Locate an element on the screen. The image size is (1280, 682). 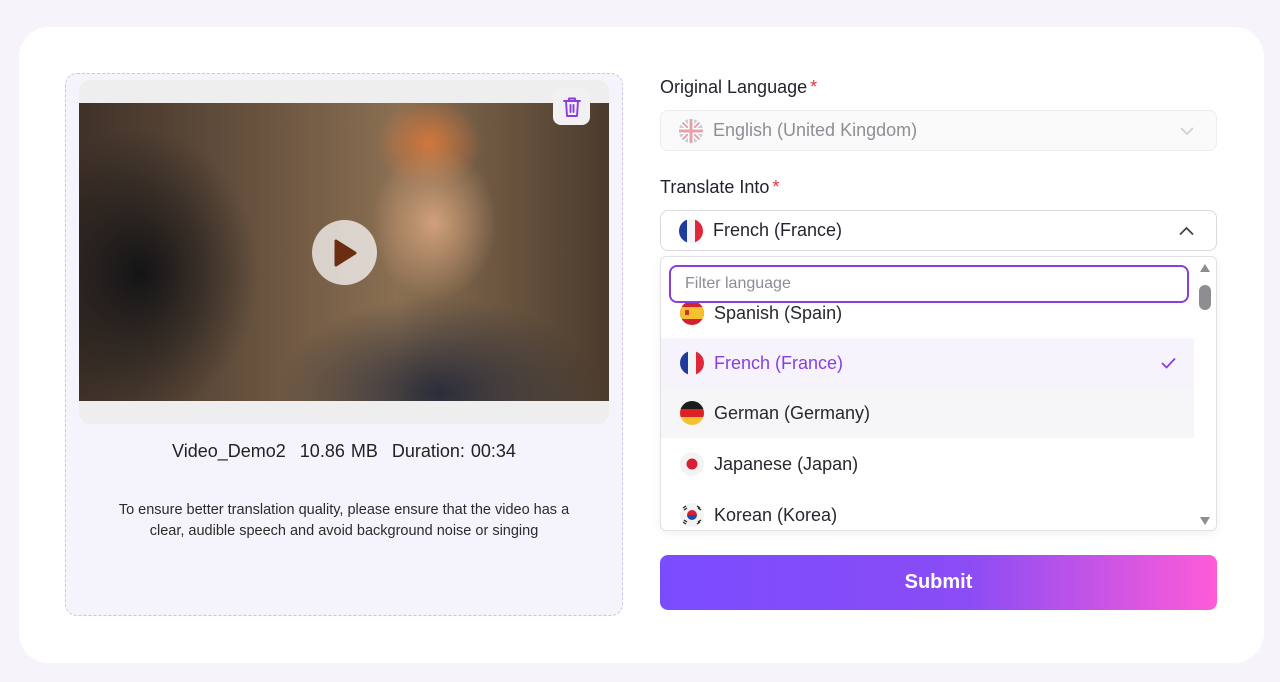
option-french-france: French (France) is located at coordinates (928, 363).